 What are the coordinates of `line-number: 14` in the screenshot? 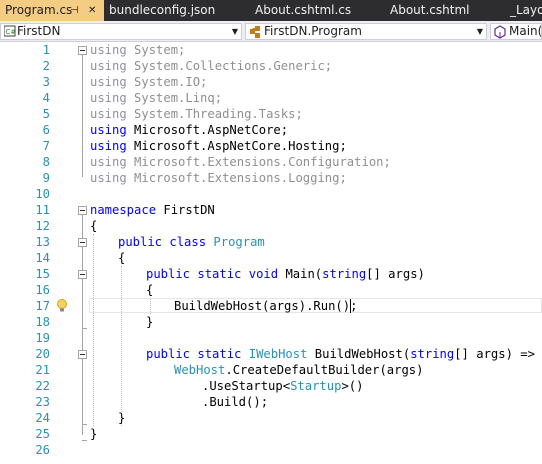 It's located at (42, 258).